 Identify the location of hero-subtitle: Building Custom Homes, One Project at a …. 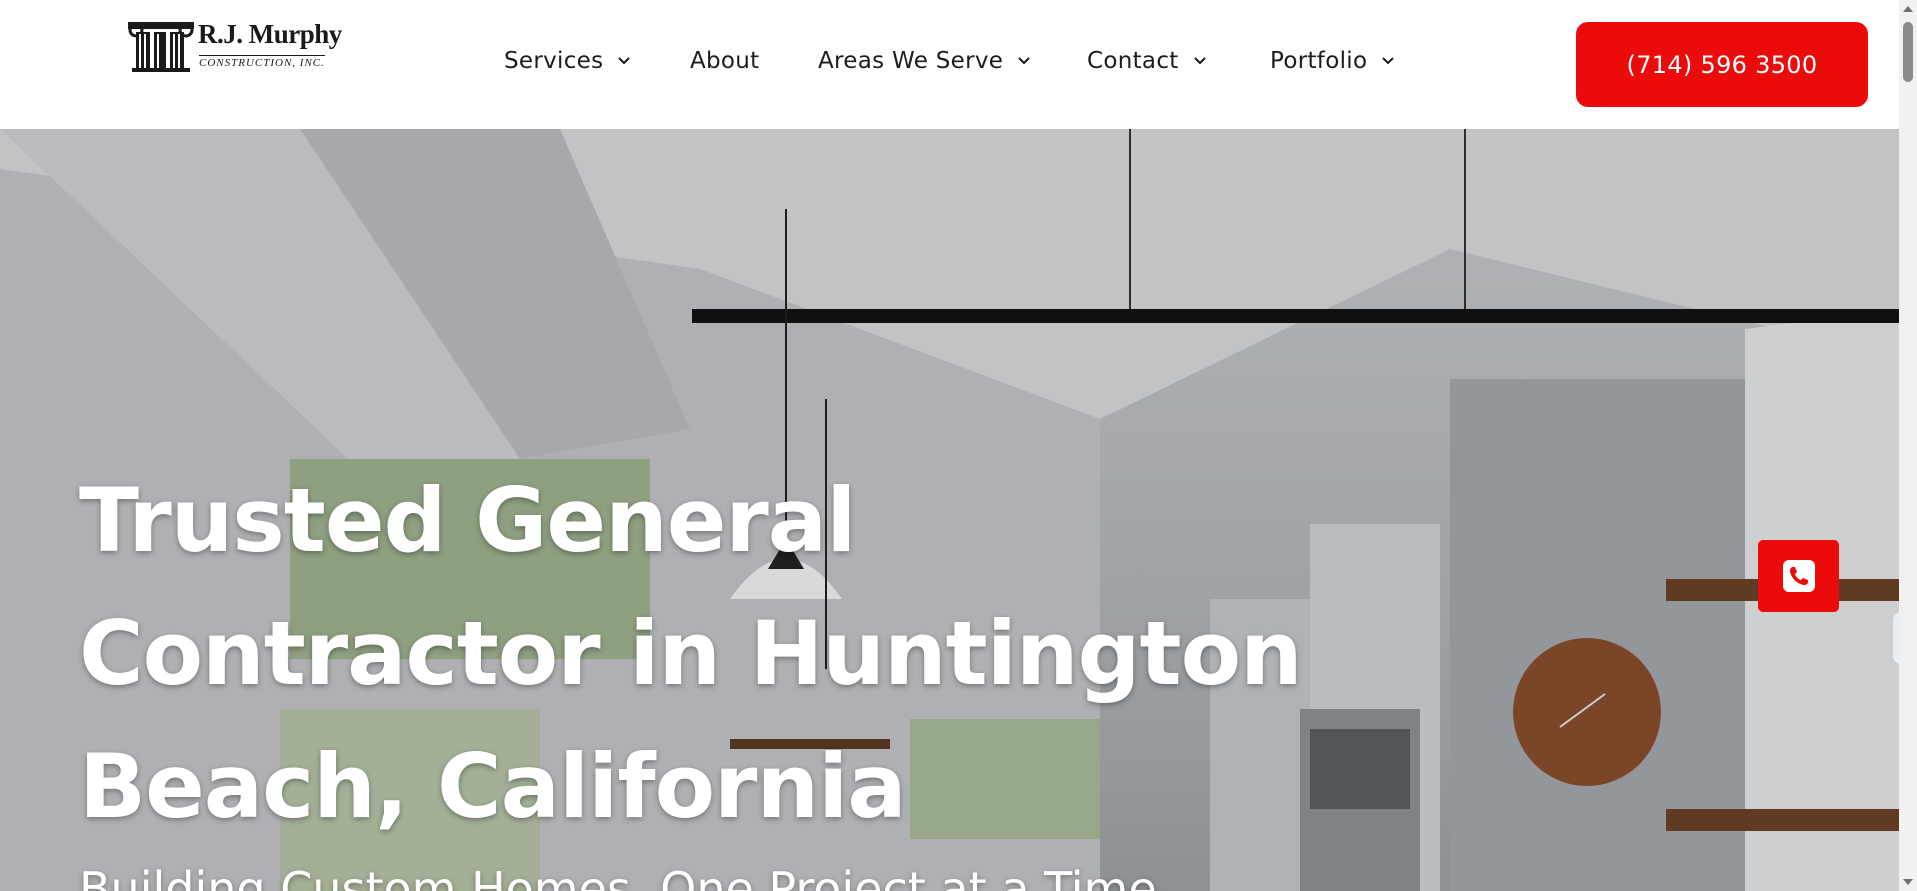
(618, 876).